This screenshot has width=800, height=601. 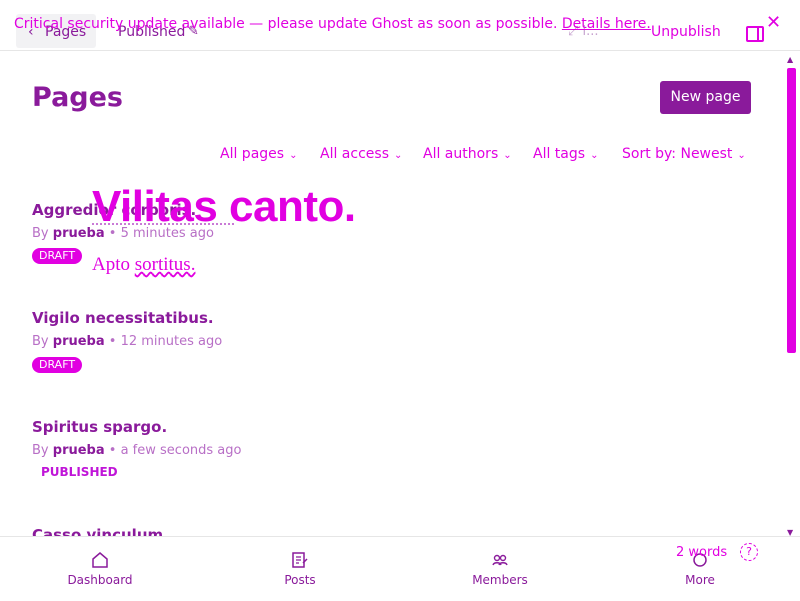 I want to click on scroll-up-icon: ▲, so click(x=790, y=59).